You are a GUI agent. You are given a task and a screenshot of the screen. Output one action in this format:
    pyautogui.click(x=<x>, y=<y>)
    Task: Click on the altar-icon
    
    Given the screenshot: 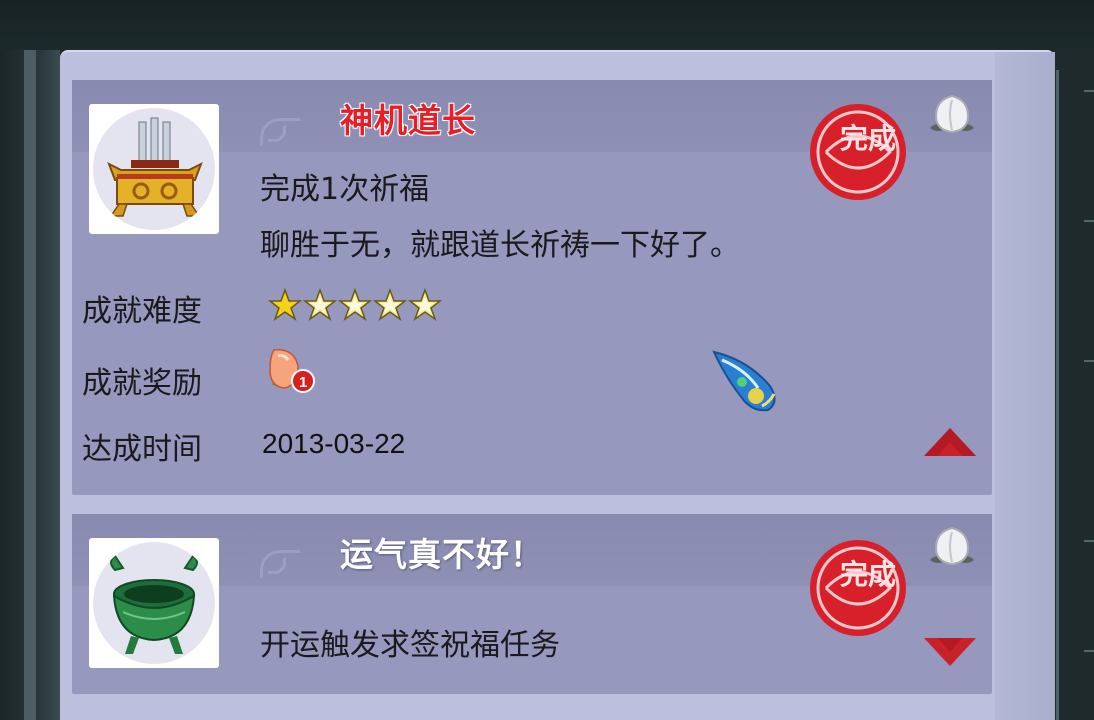 What is the action you would take?
    pyautogui.click(x=154, y=169)
    